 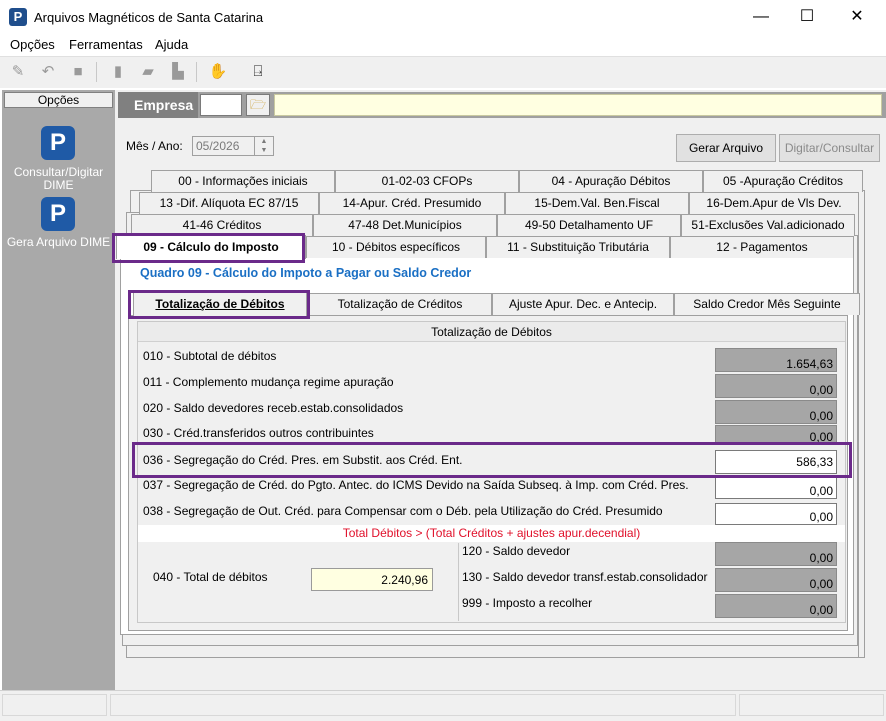 I want to click on sidebar-item-gera-arquivo: Gera Arquivo DIME, so click(x=58, y=242).